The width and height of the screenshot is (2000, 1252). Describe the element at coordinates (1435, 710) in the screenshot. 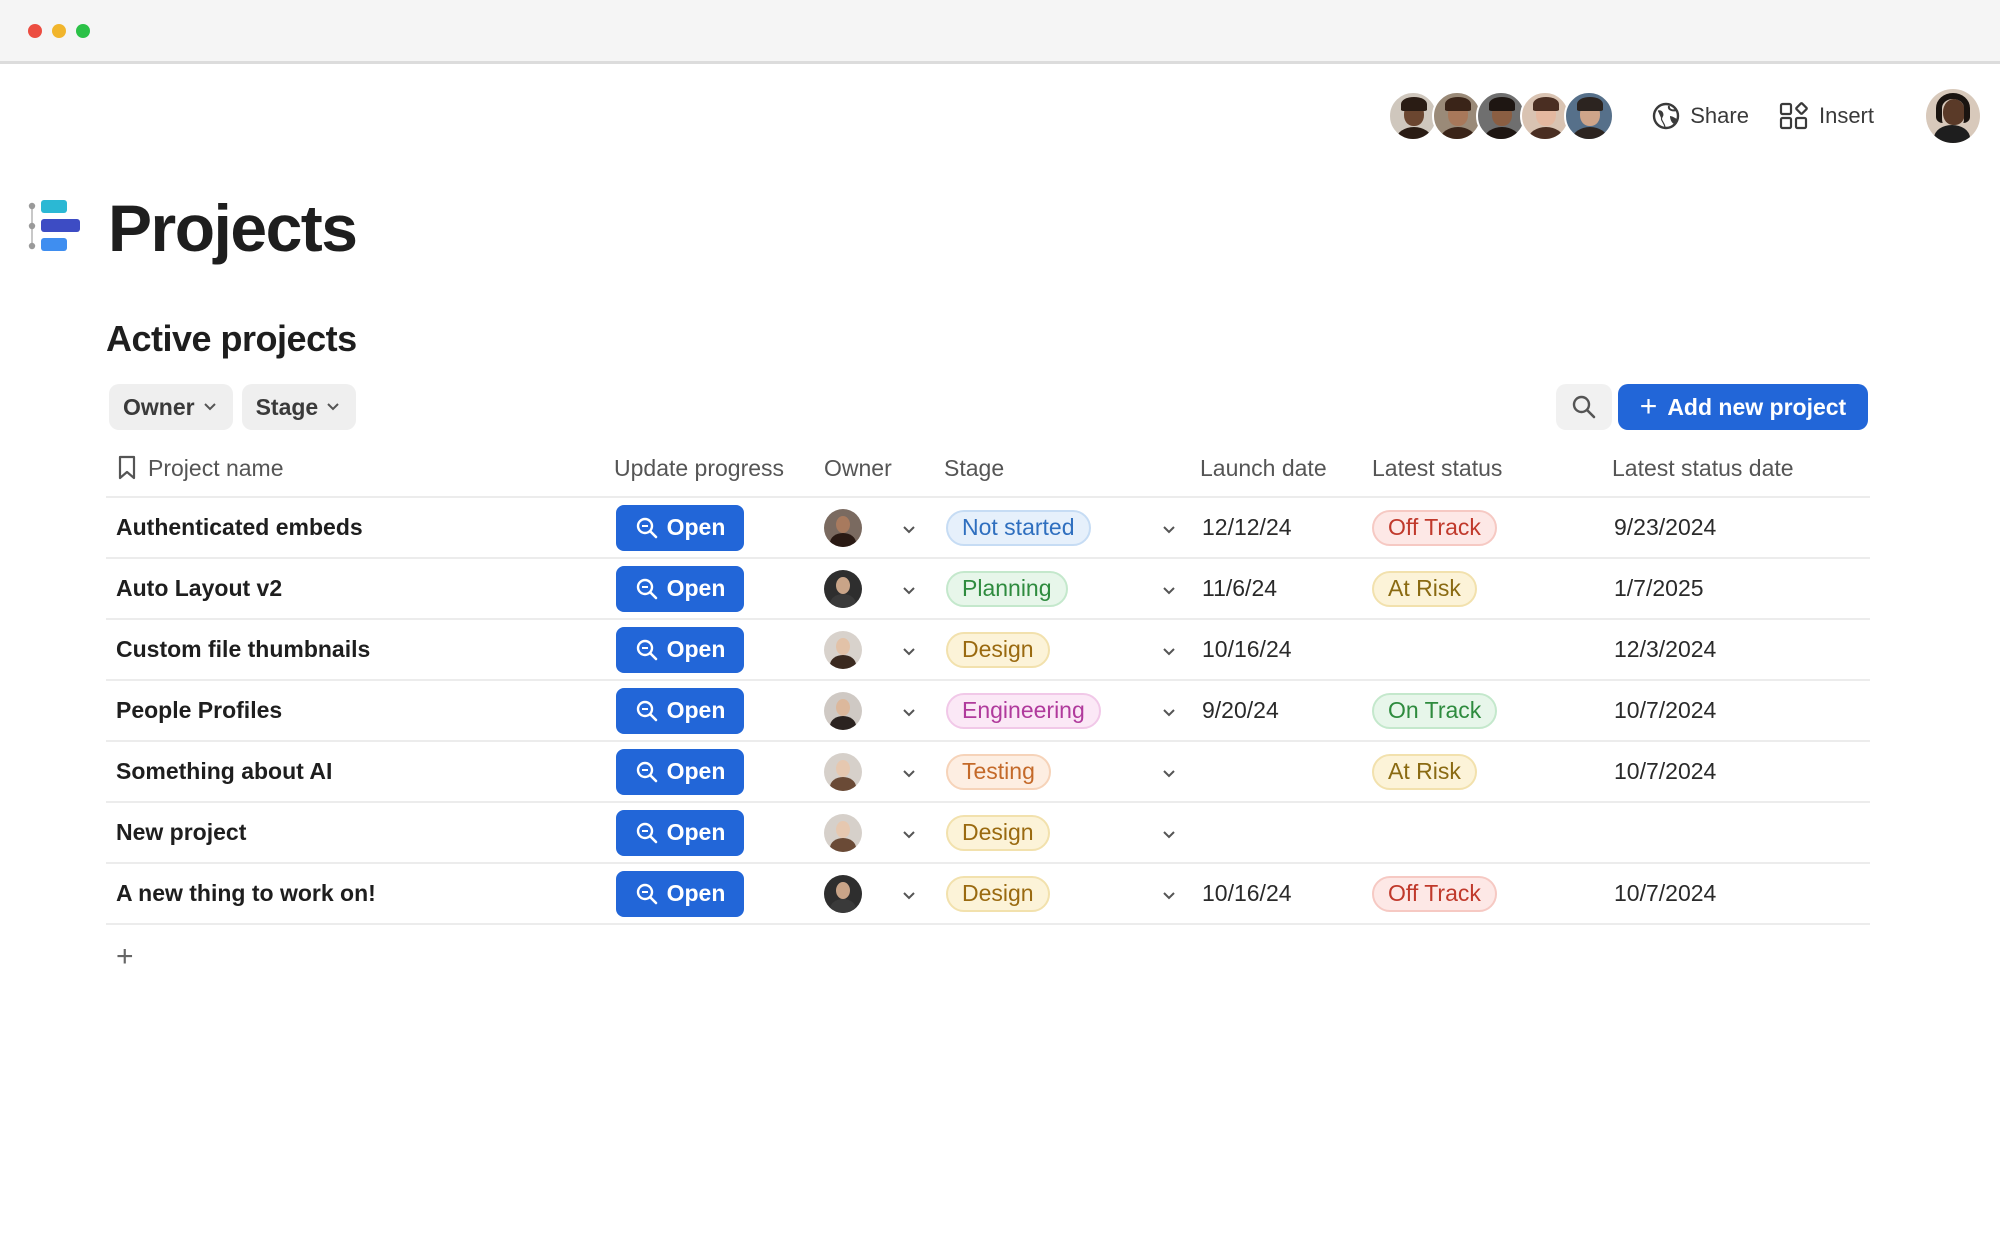

I see `status-badge: On Track` at that location.